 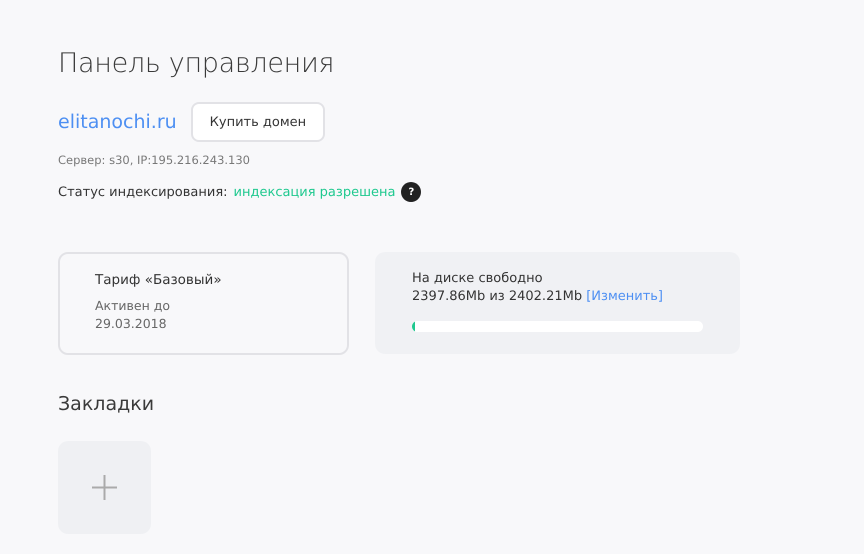 What do you see at coordinates (154, 160) in the screenshot?
I see `server-info: Сервер: s30, IP:195.216.243.130` at bounding box center [154, 160].